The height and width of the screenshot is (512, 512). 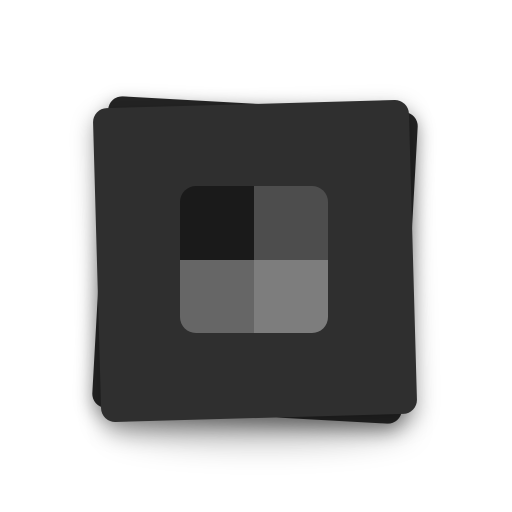 I want to click on quadrant-bottom-right, so click(x=291, y=296).